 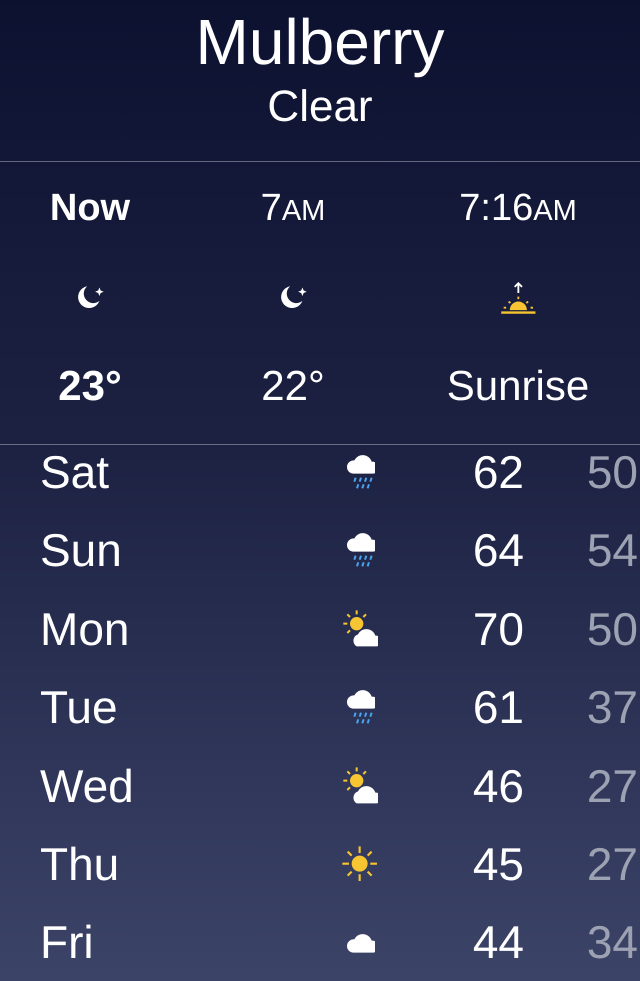 I want to click on high-temperature: 61, so click(x=498, y=707).